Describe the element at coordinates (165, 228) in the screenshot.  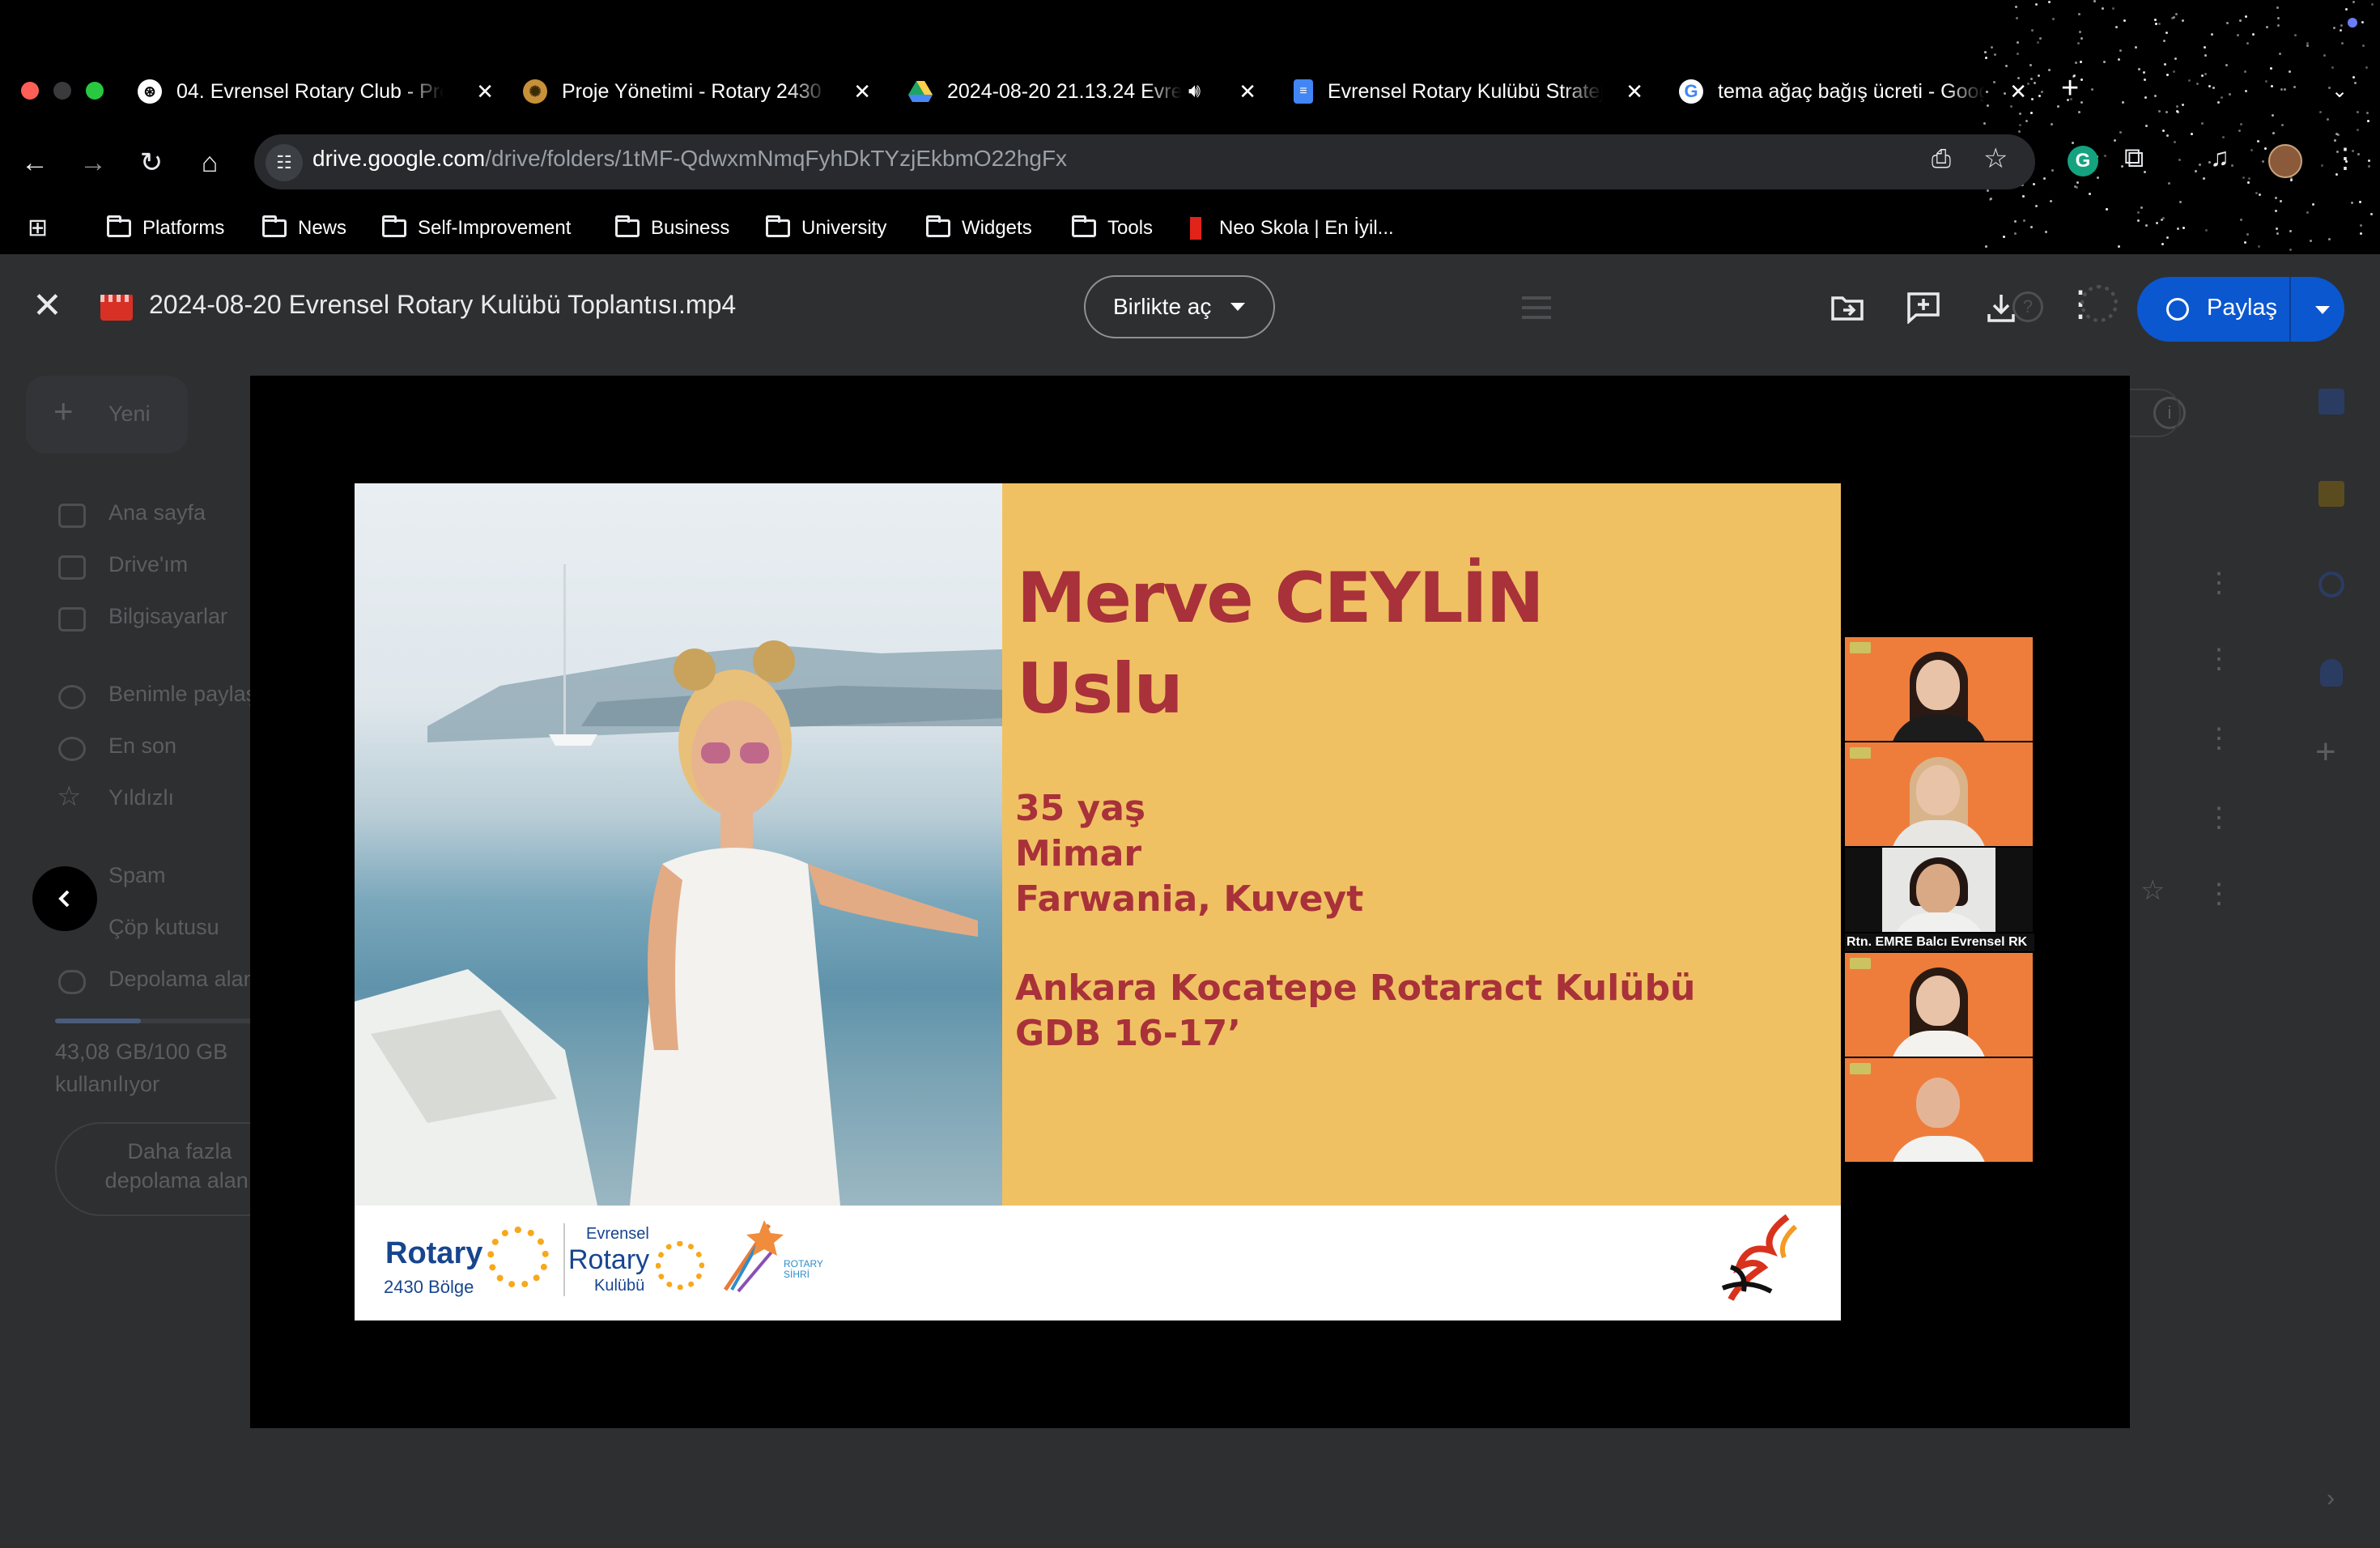
I see `bookmark-platforms: Platforms` at that location.